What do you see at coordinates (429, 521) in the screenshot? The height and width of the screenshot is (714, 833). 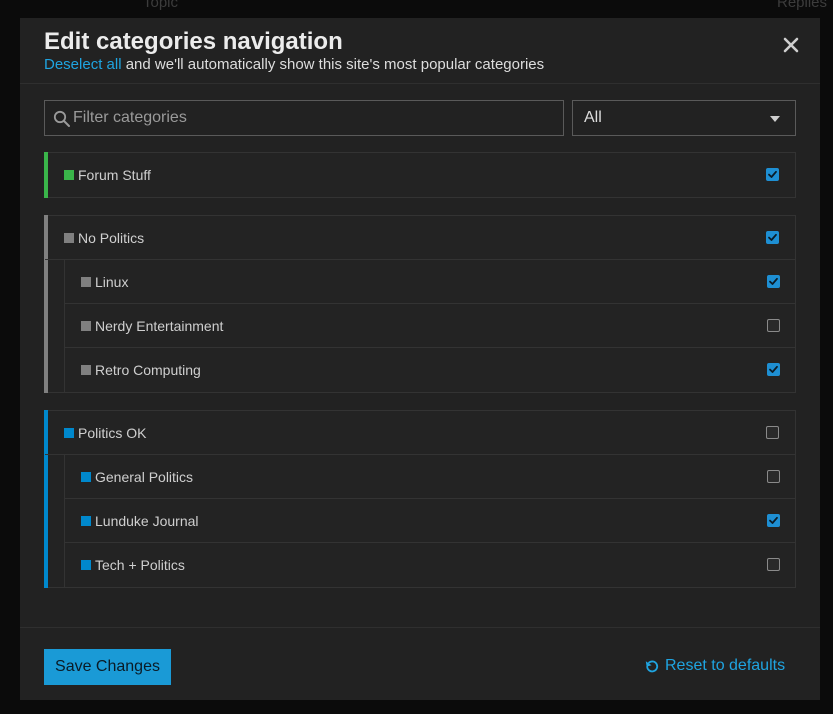 I see `subcategory-row: Lunduke Journal` at bounding box center [429, 521].